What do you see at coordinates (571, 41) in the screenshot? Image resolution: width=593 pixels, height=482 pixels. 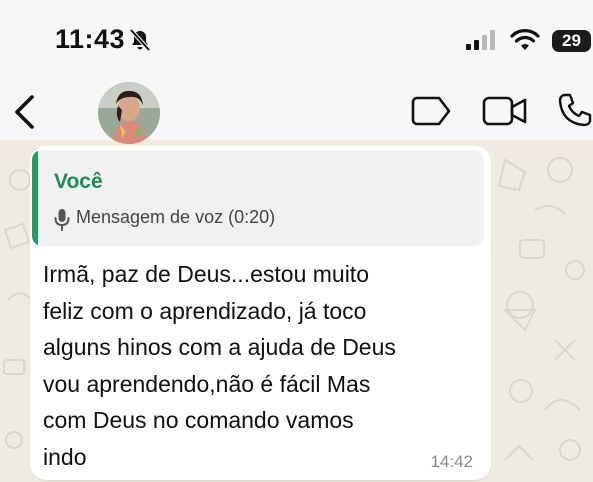 I see `battery-icon: 29` at bounding box center [571, 41].